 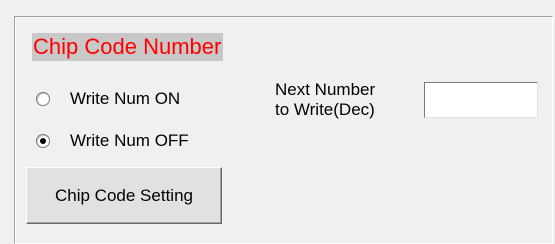 What do you see at coordinates (43, 99) in the screenshot?
I see `radio-circle-icon` at bounding box center [43, 99].